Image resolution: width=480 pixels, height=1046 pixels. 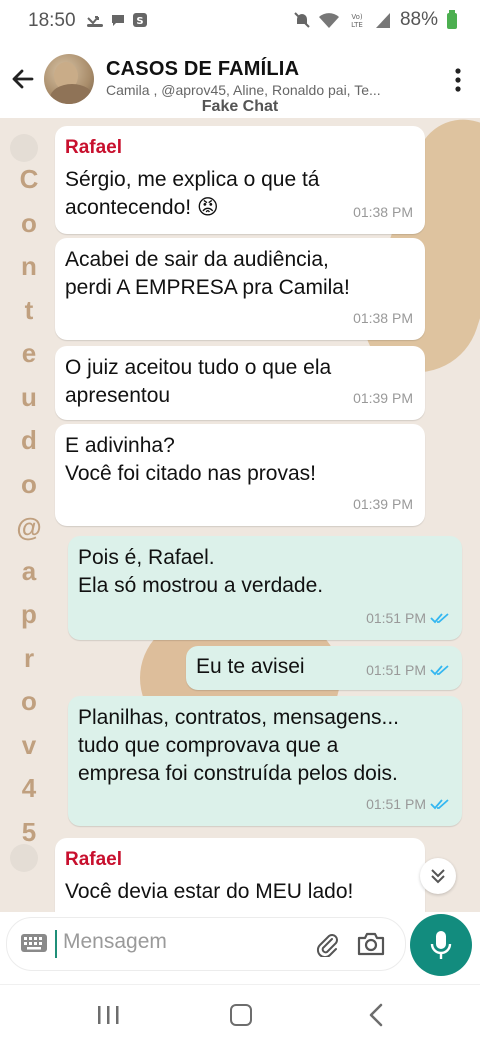 What do you see at coordinates (371, 944) in the screenshot?
I see `camera-icon` at bounding box center [371, 944].